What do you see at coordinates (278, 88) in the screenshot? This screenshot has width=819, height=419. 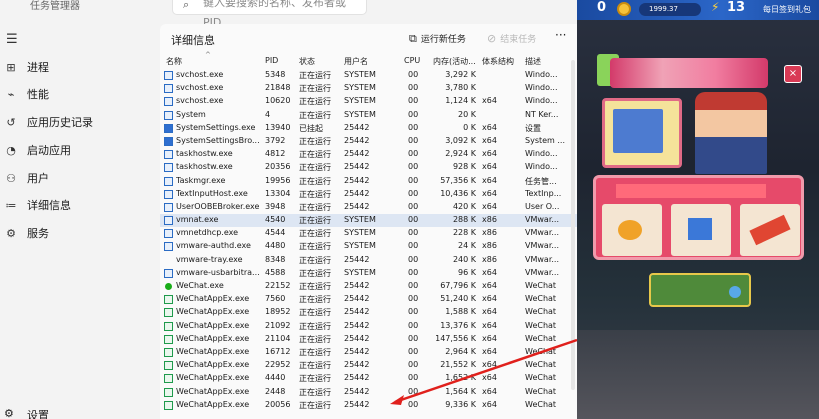 I see `cell-pid: 21848` at bounding box center [278, 88].